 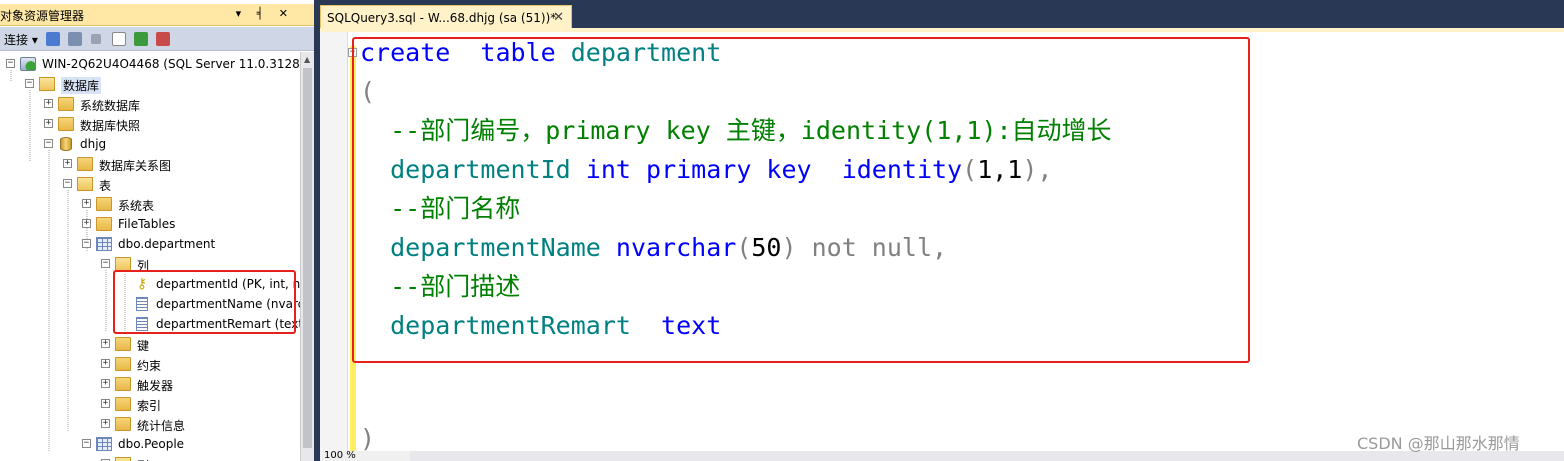 I want to click on code-line-9: ), so click(x=368, y=438).